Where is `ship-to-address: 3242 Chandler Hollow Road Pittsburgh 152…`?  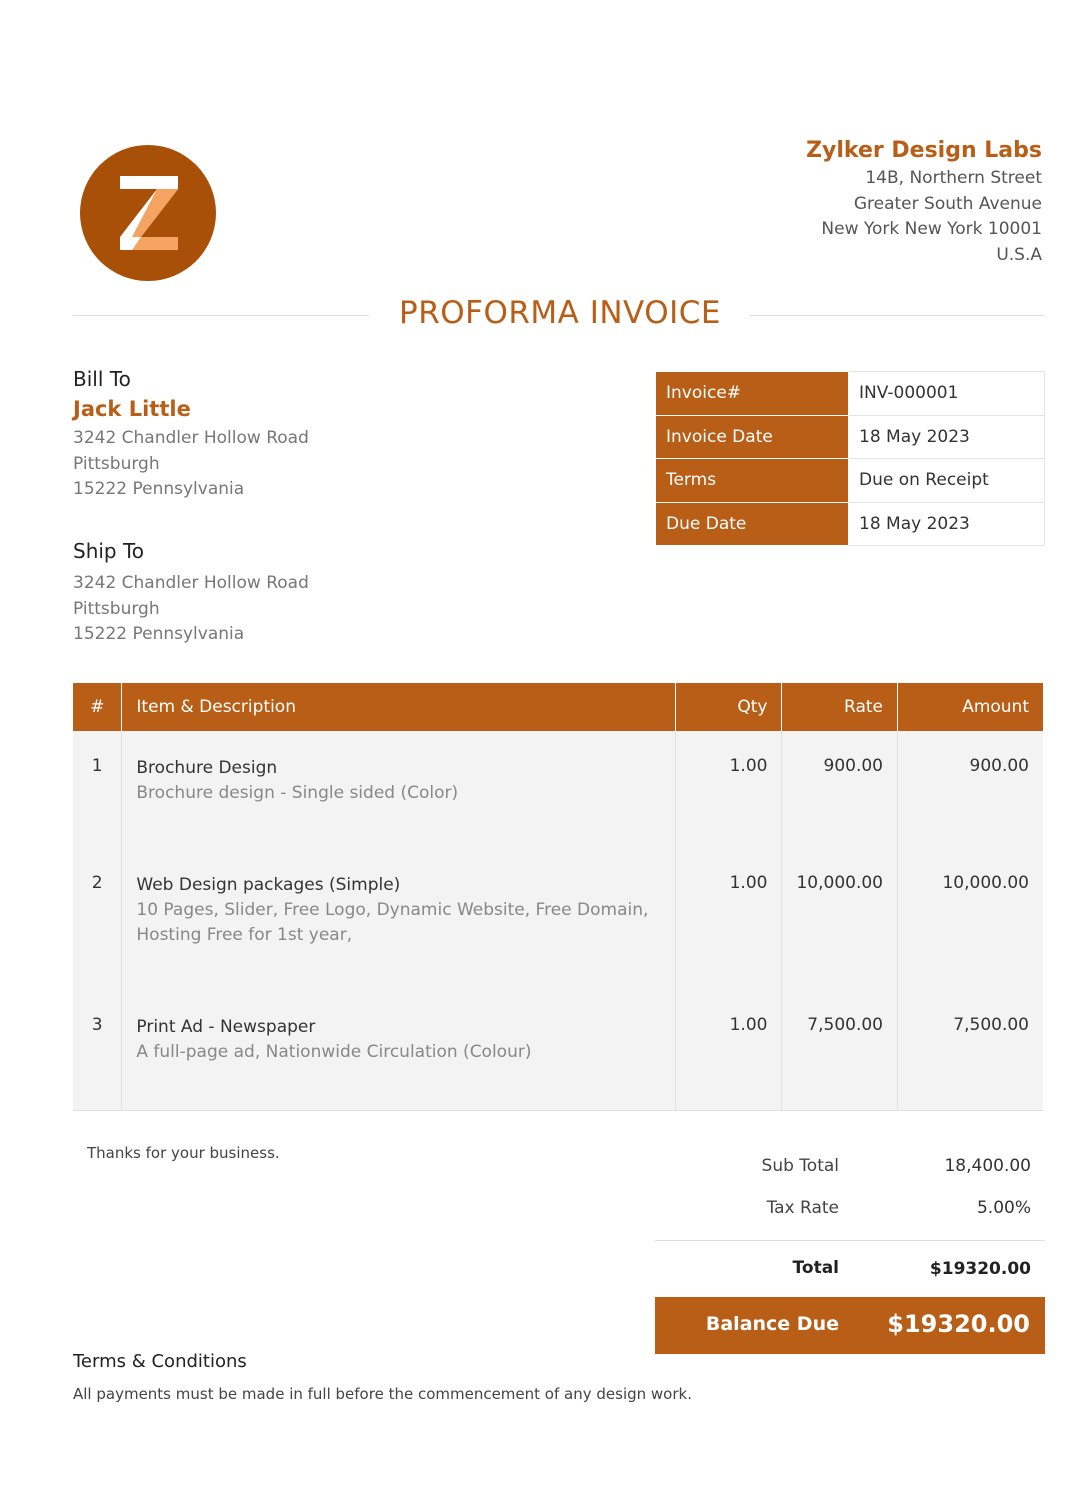
ship-to-address: 3242 Chandler Hollow Road Pittsburgh 152… is located at coordinates (191, 609).